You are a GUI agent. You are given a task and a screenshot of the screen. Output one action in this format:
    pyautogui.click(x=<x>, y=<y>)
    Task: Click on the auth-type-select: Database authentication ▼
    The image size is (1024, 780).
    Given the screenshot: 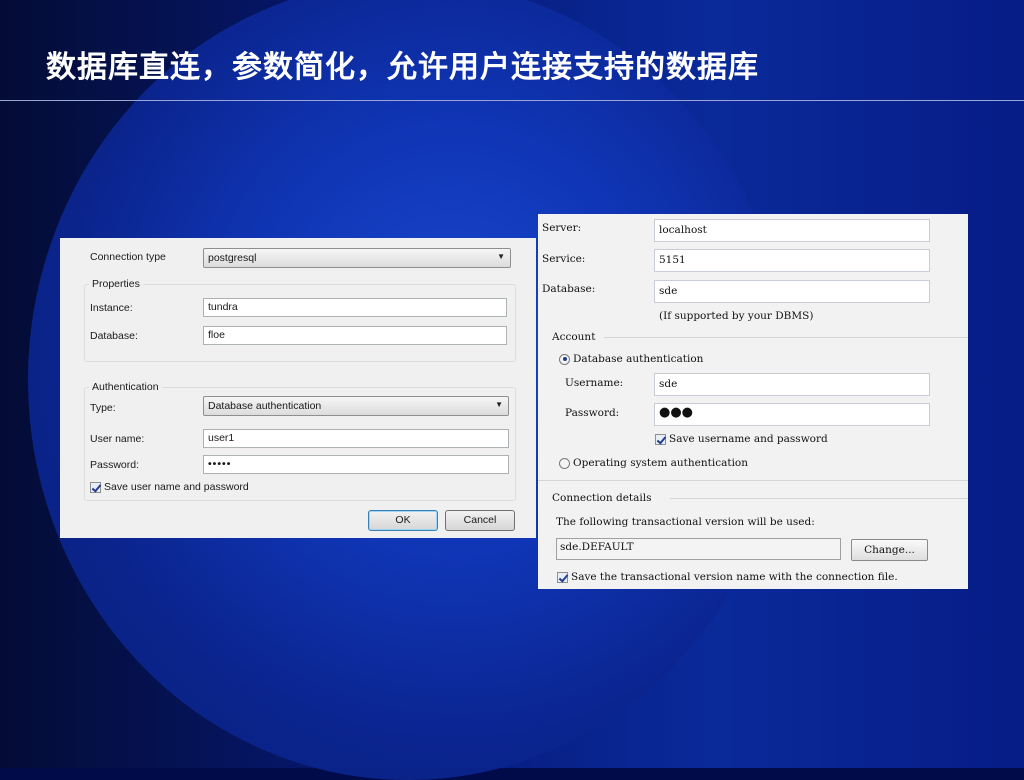 What is the action you would take?
    pyautogui.click(x=356, y=406)
    